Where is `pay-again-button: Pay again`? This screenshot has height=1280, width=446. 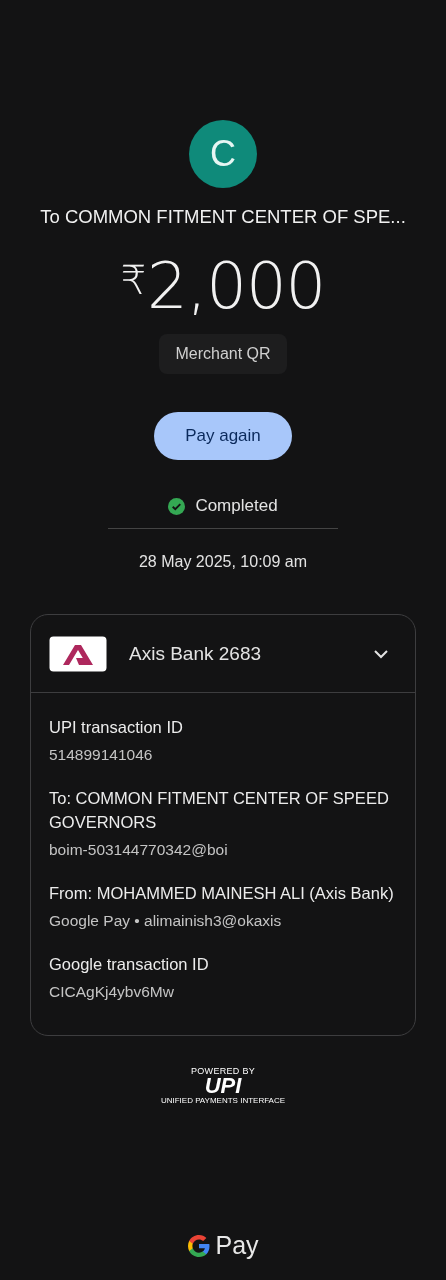
pay-again-button: Pay again is located at coordinates (223, 436).